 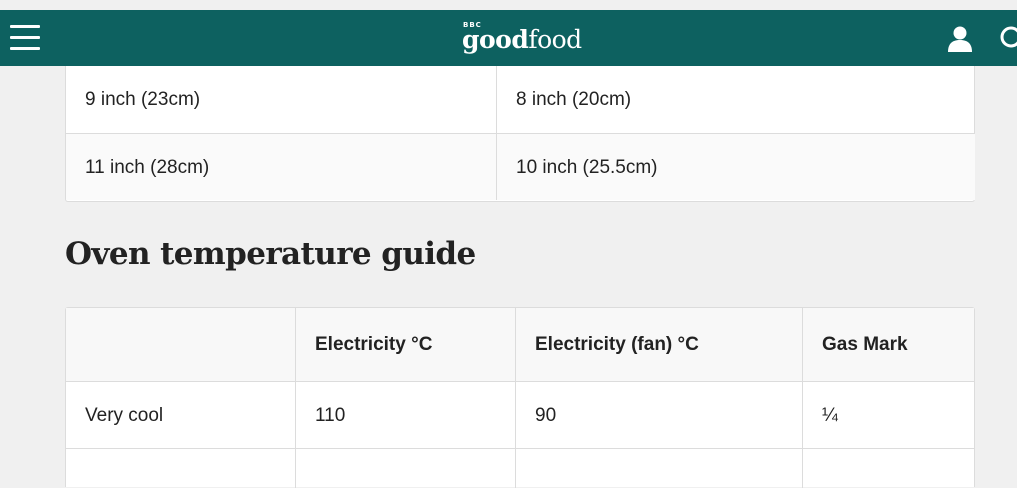 What do you see at coordinates (1007, 38) in the screenshot?
I see `search-icon` at bounding box center [1007, 38].